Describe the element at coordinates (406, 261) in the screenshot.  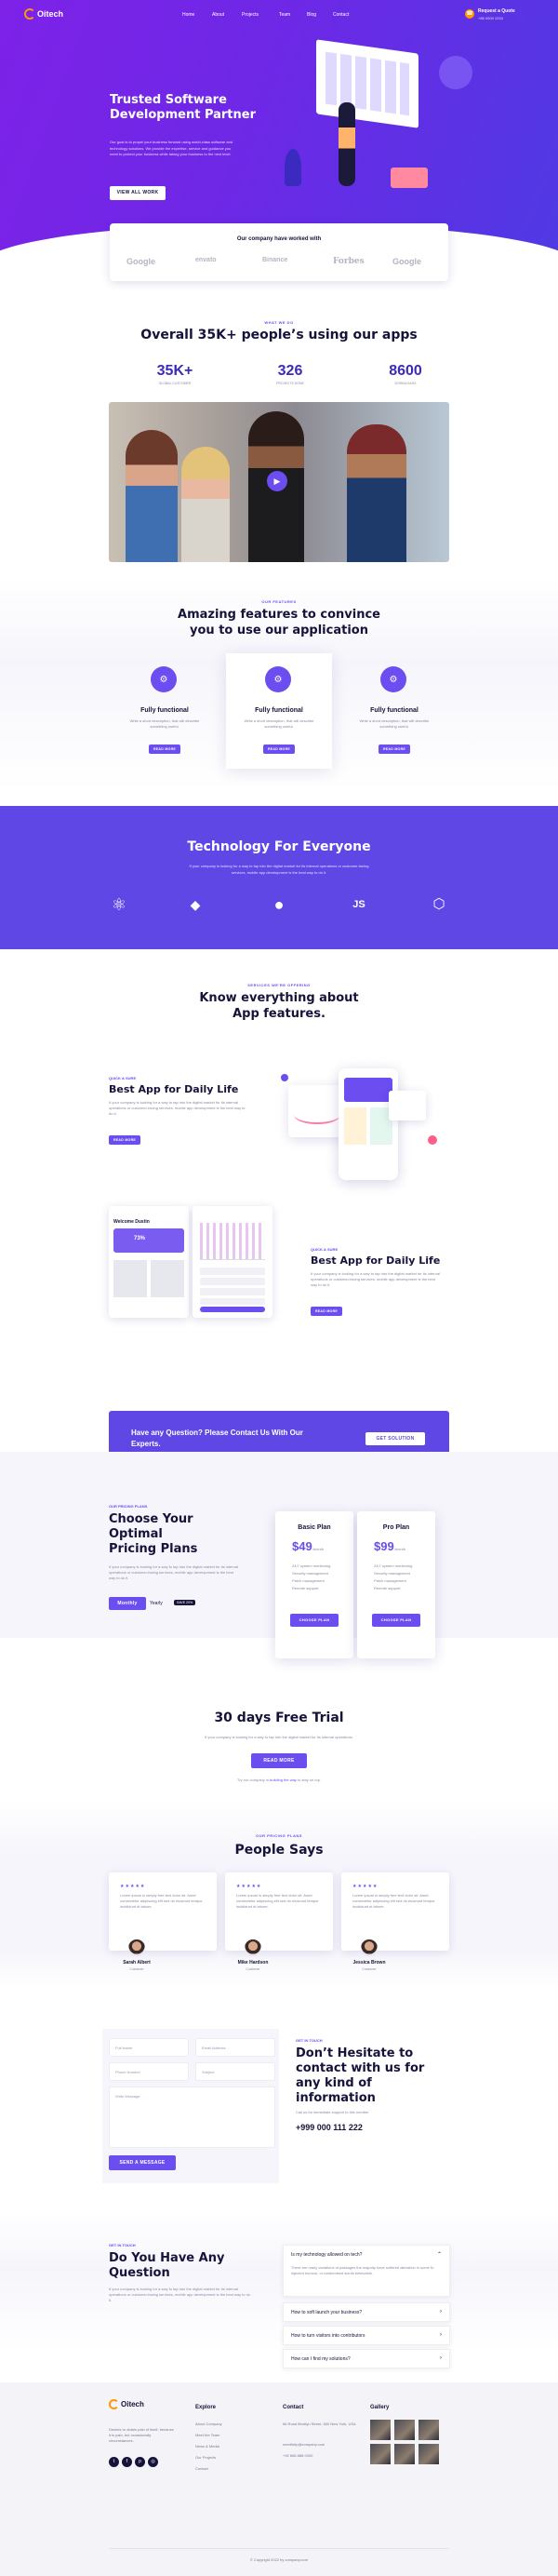
I see `partner-logo-google-2: Google` at that location.